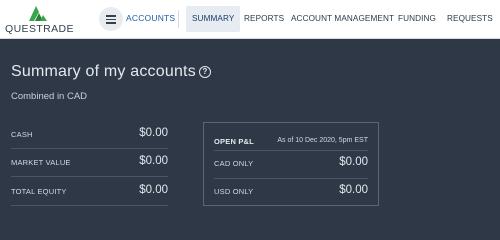  Describe the element at coordinates (153, 190) in the screenshot. I see `total-equity-value: $0.00` at that location.